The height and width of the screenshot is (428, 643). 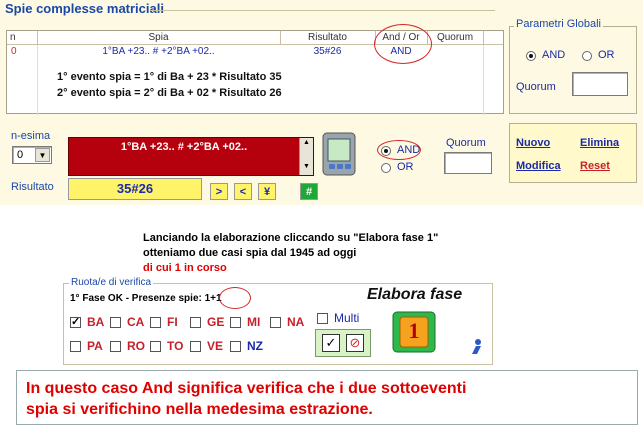 I want to click on multi-checkbox, so click(x=322, y=318).